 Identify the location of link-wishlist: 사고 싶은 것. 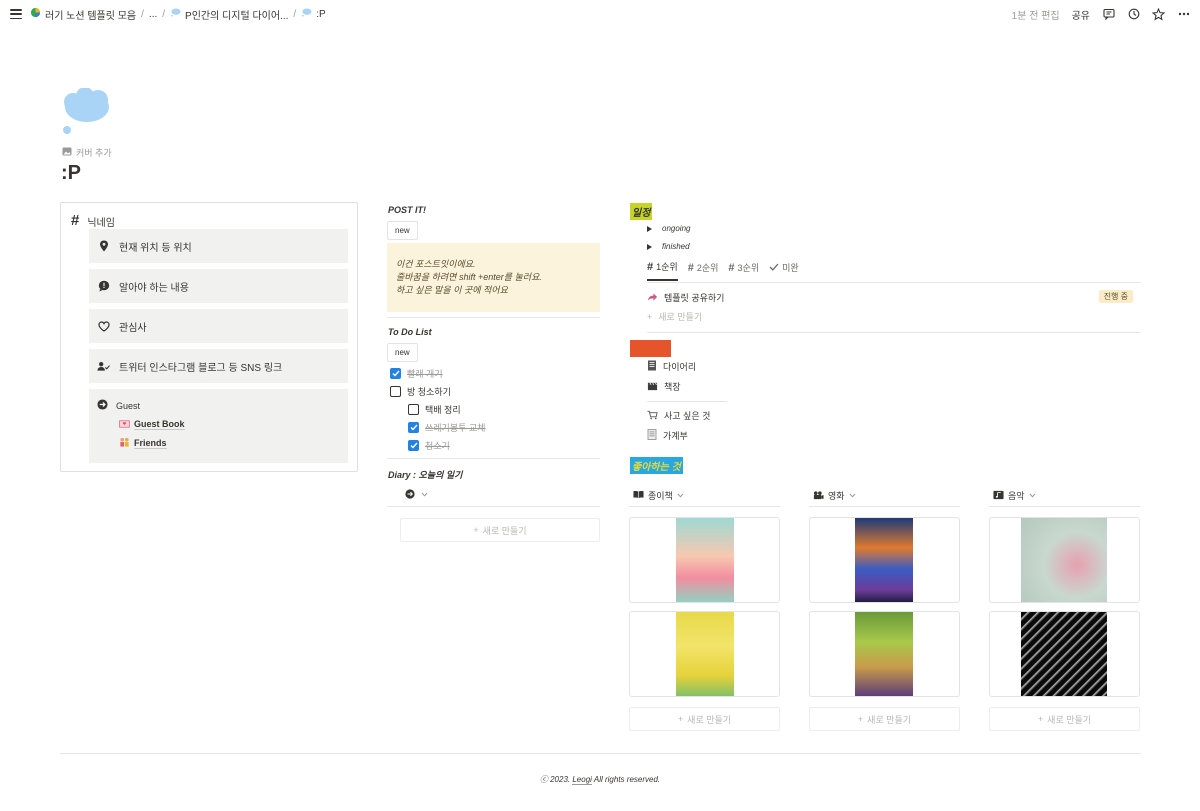
(678, 415).